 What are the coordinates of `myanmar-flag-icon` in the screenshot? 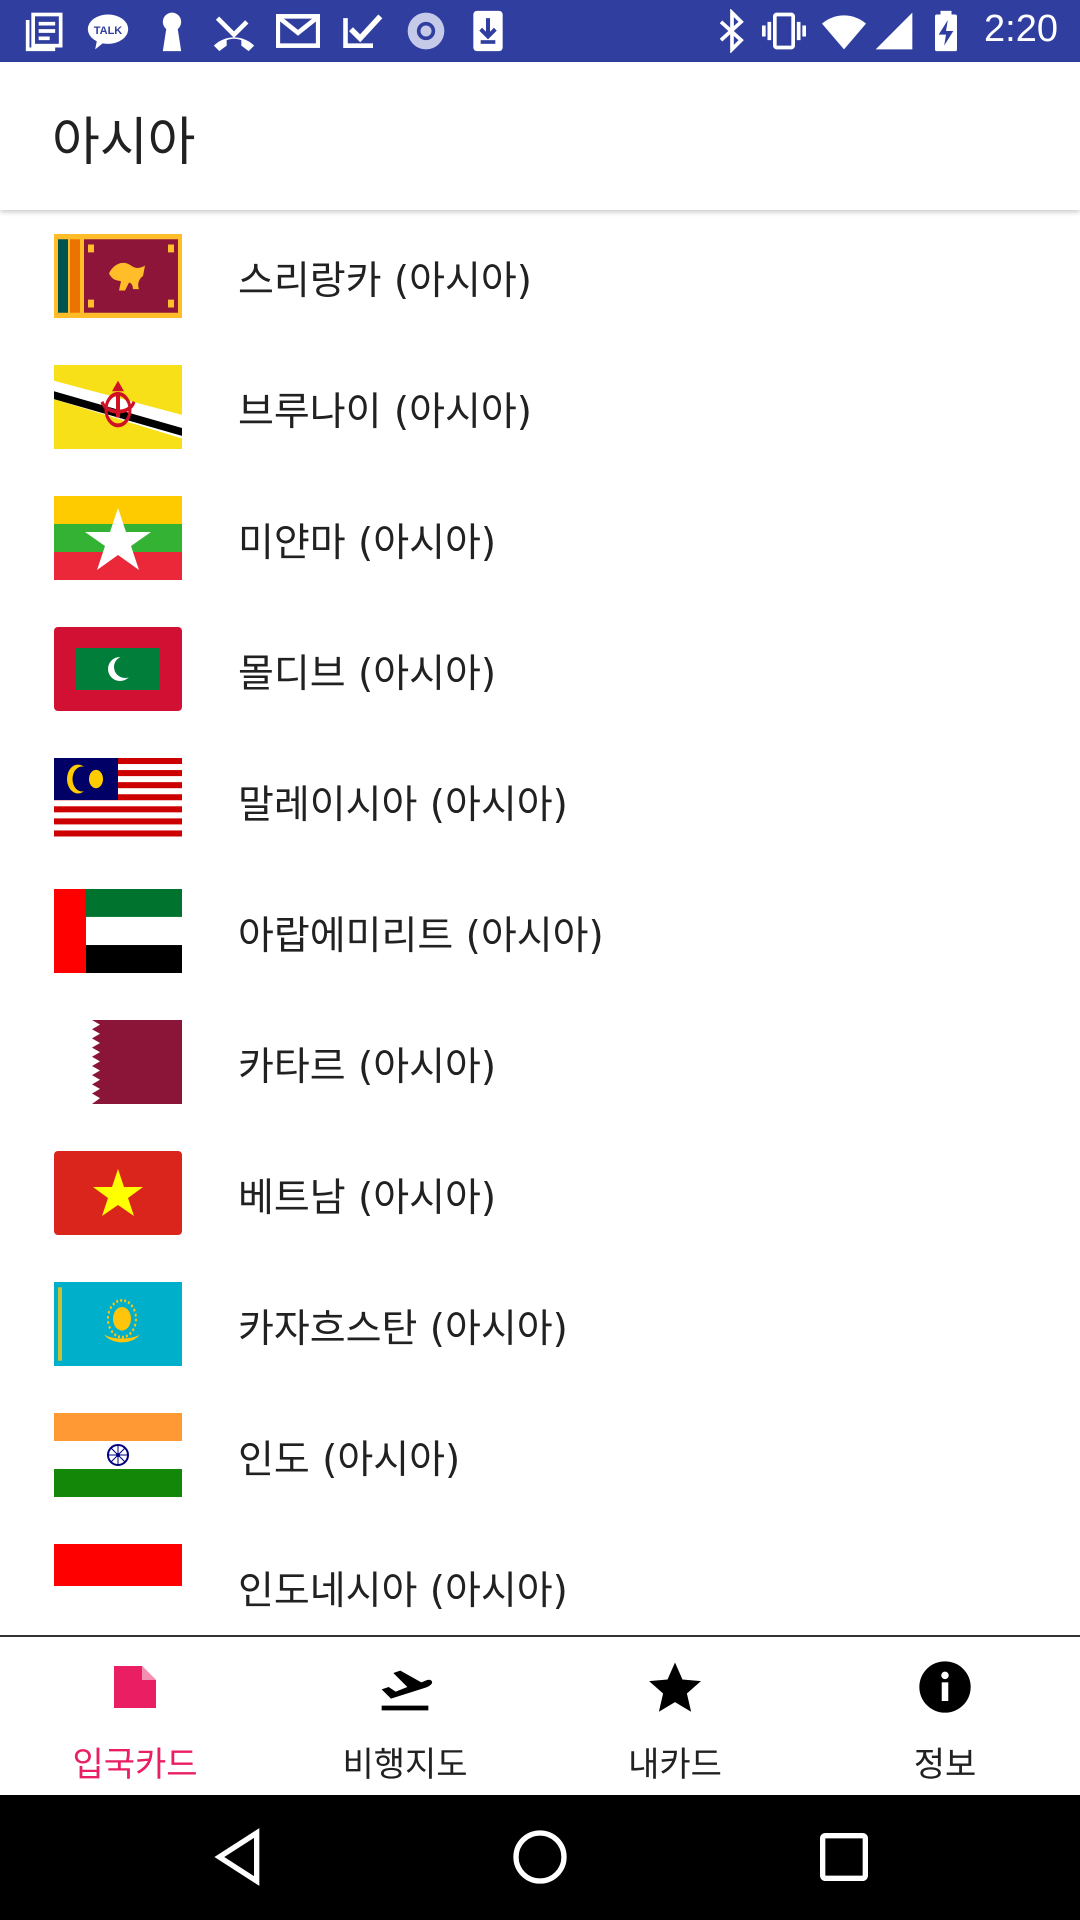 It's located at (118, 538).